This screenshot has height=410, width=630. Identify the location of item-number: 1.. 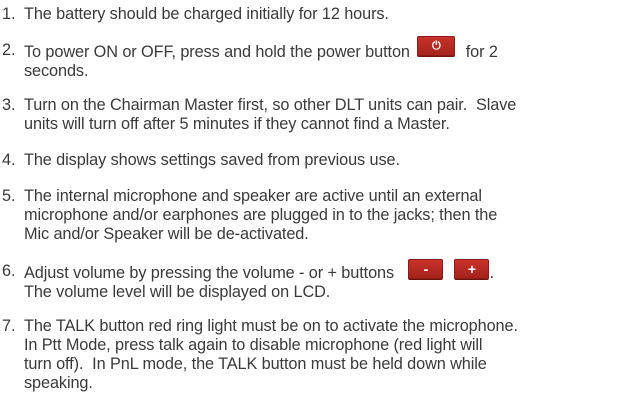
(9, 14).